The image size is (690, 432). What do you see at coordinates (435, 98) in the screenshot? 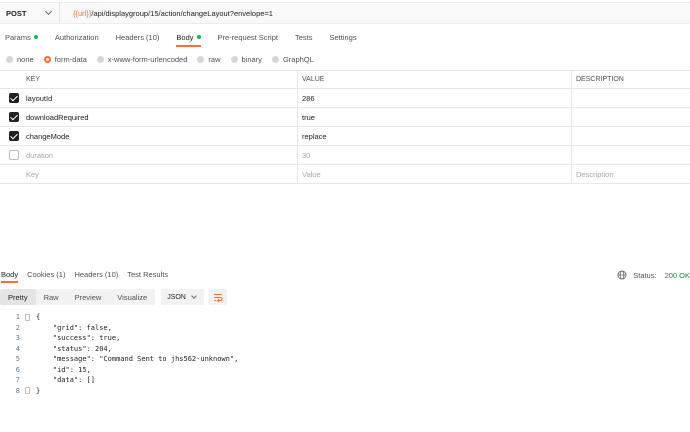
I see `value-cell: 286` at bounding box center [435, 98].